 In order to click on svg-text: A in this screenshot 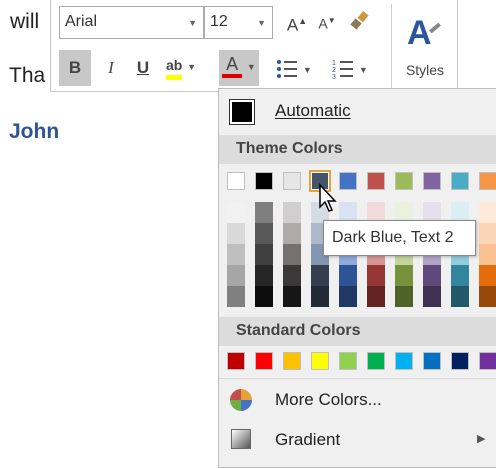, I will do `click(419, 33)`.